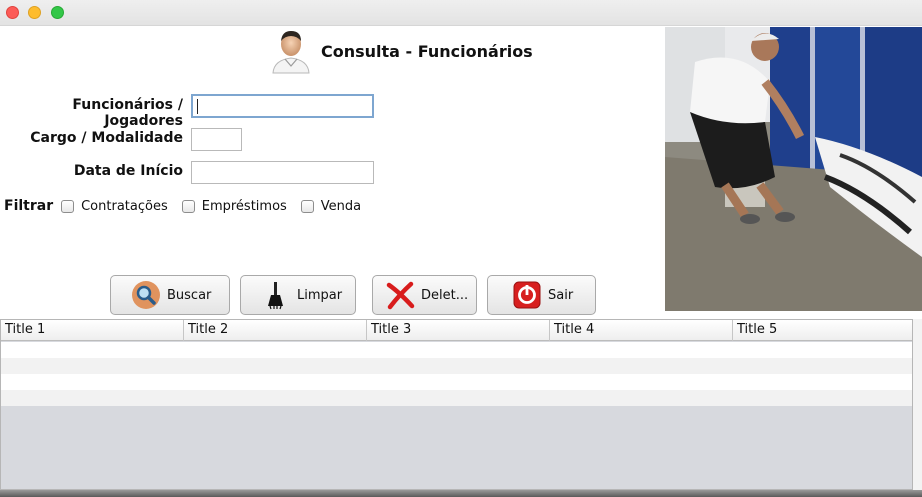 The height and width of the screenshot is (497, 922). Describe the element at coordinates (461, 493) in the screenshot. I see `window-bottom-edge` at that location.